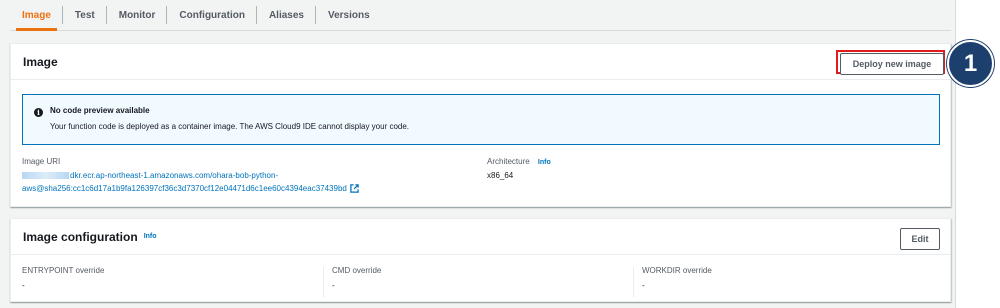 Image resolution: width=1000 pixels, height=308 pixels. I want to click on tab-label: Configuration, so click(212, 15).